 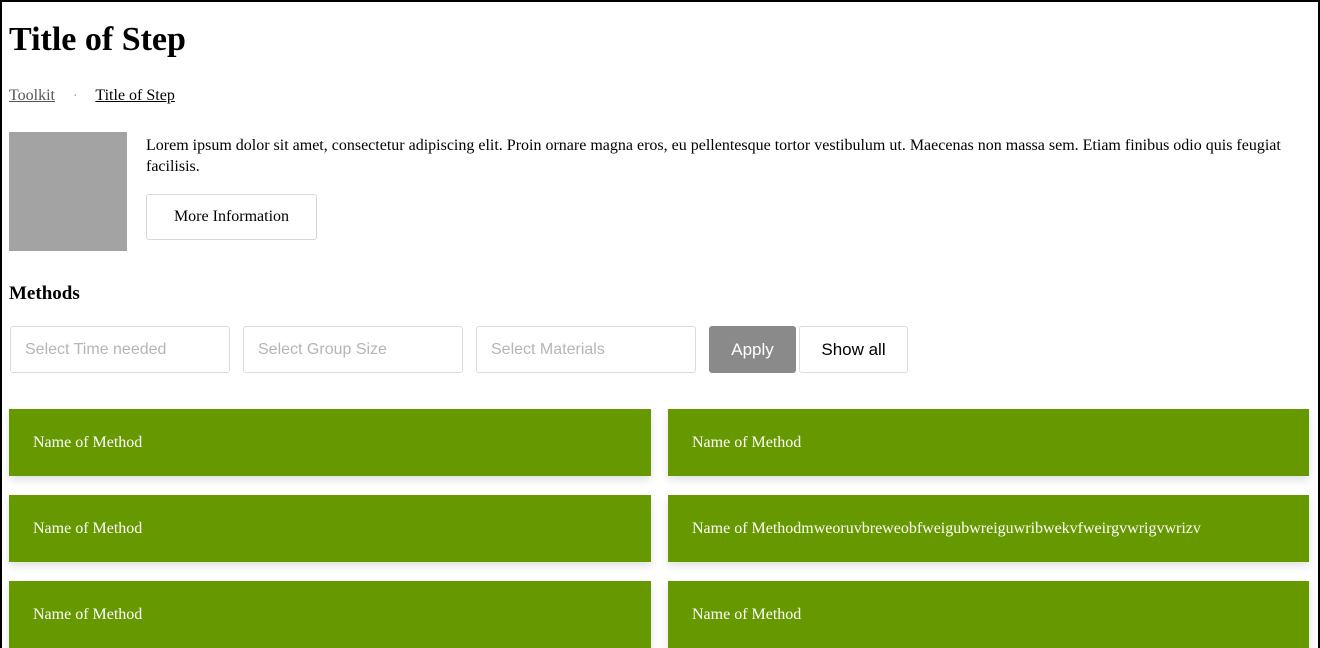 What do you see at coordinates (44, 293) in the screenshot?
I see `methods-heading: Methods` at bounding box center [44, 293].